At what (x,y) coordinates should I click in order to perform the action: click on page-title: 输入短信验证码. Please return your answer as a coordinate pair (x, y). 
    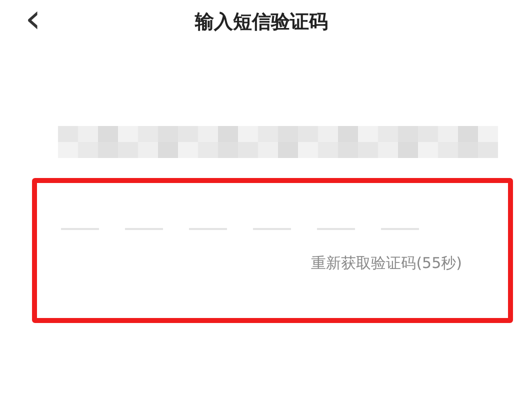
    Looking at the image, I should click on (261, 22).